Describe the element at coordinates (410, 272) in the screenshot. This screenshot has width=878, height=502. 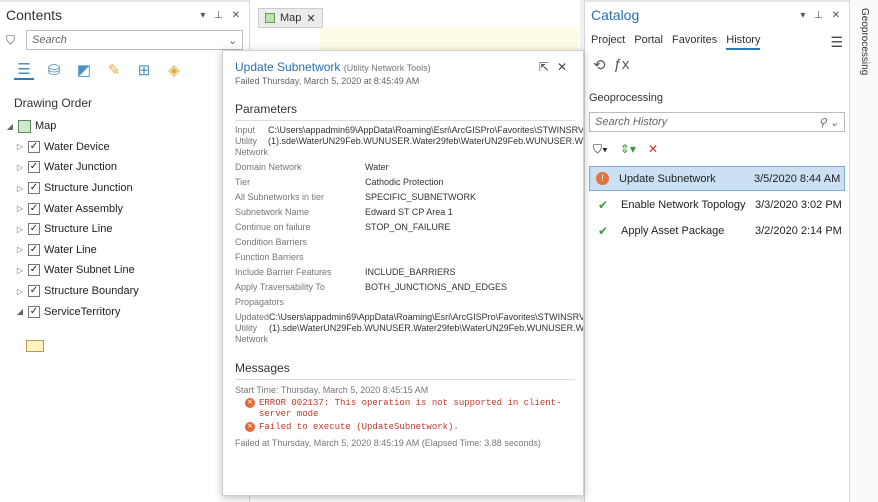
I see `parameter-value: INCLUDE_BARRIERS` at that location.